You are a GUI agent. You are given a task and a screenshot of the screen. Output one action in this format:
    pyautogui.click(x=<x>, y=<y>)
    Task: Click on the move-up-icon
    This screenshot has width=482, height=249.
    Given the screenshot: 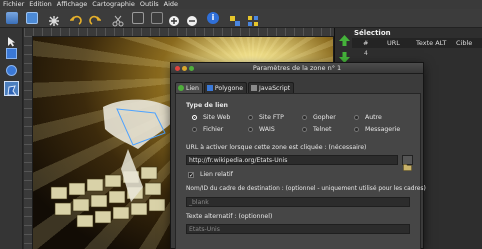 What is the action you would take?
    pyautogui.click(x=344, y=39)
    